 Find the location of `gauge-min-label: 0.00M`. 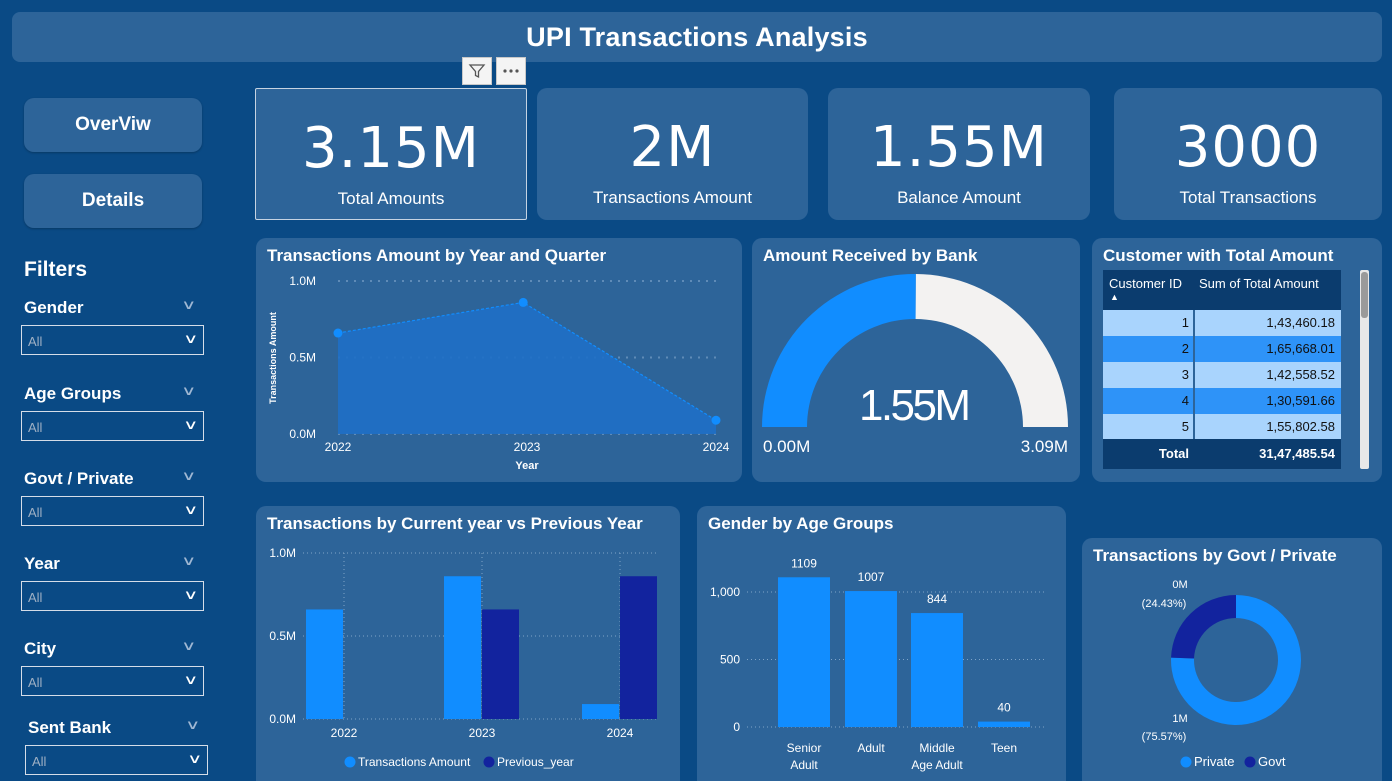

gauge-min-label: 0.00M is located at coordinates (786, 446).